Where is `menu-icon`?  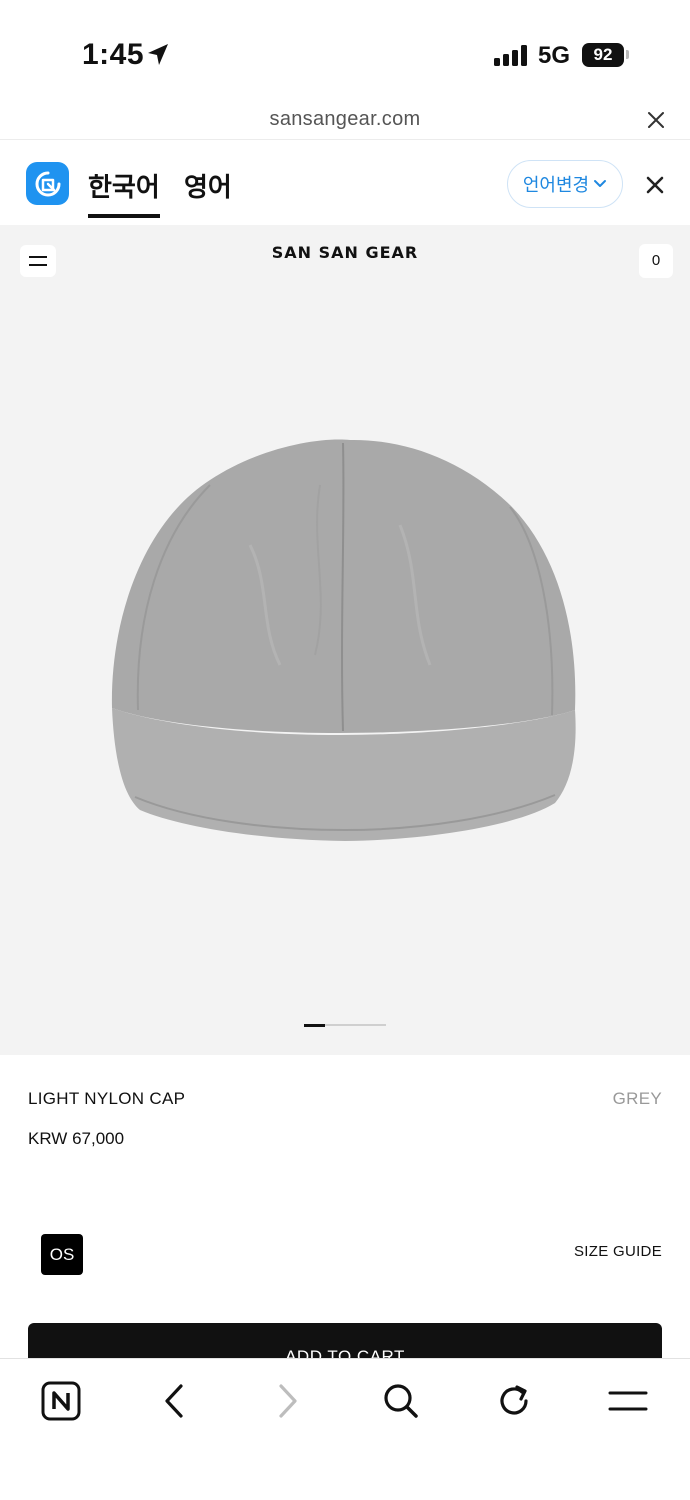
menu-icon is located at coordinates (628, 1401).